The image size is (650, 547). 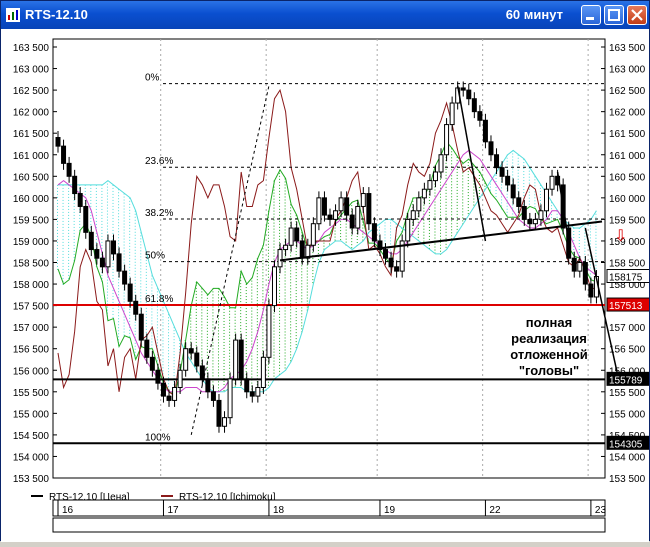 What do you see at coordinates (591, 15) in the screenshot?
I see `minimize-button` at bounding box center [591, 15].